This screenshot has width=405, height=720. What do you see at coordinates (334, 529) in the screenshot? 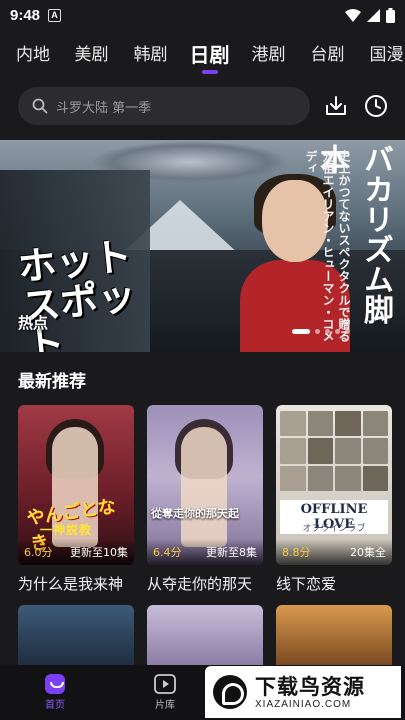
I see `poster-subtitle-art: オフラインラブ` at bounding box center [334, 529].